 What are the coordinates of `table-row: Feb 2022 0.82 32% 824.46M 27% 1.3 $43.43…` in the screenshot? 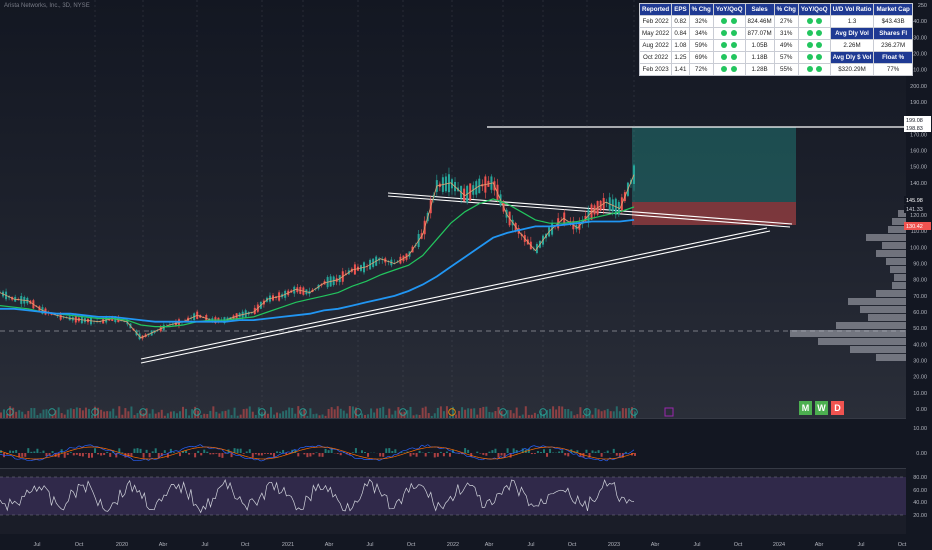 It's located at (775, 21).